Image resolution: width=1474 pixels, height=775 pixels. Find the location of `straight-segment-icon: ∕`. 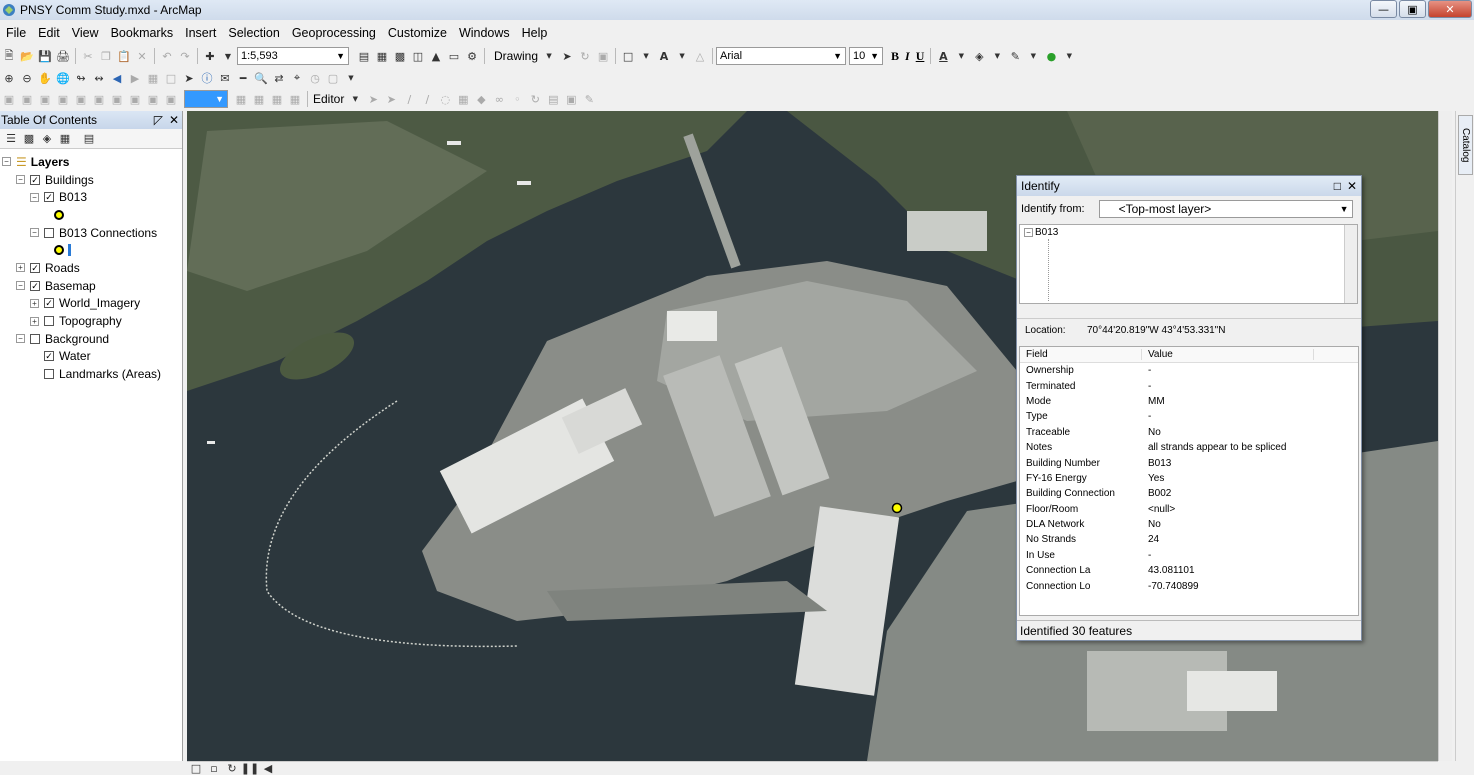

straight-segment-icon: ∕ is located at coordinates (409, 99).